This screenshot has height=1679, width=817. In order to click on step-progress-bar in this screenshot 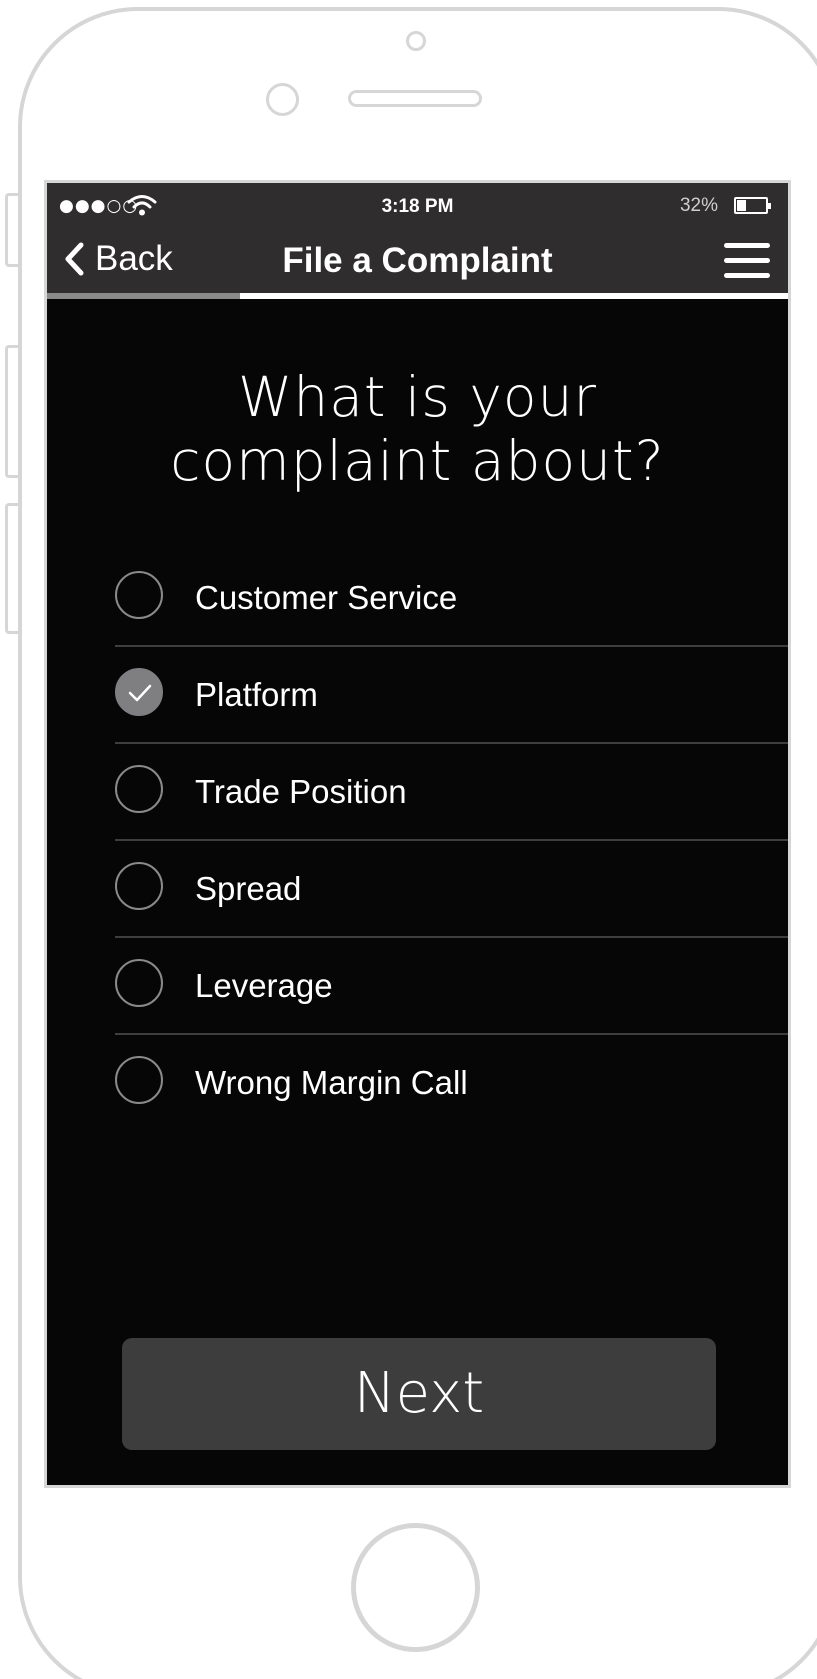, I will do `click(417, 296)`.